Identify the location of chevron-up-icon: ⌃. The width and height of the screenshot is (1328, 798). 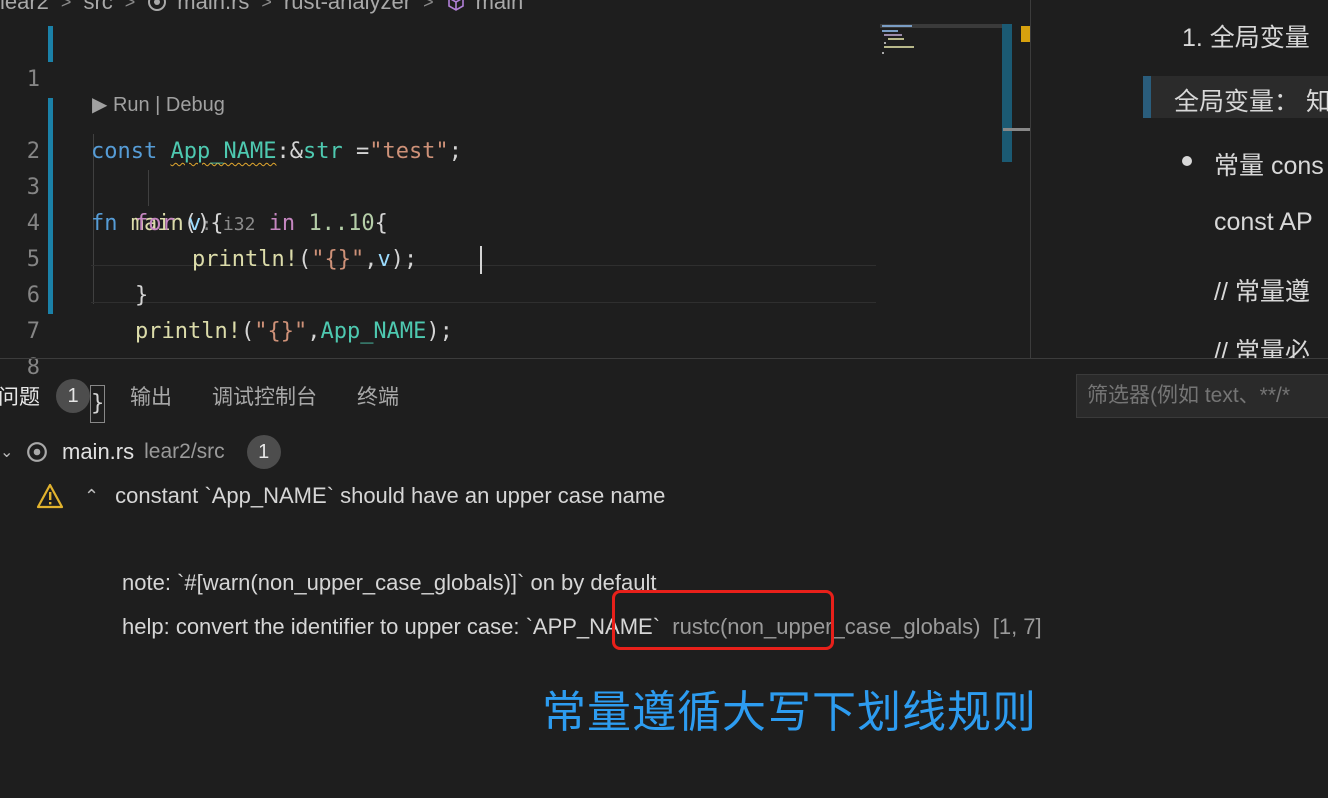
(91, 496).